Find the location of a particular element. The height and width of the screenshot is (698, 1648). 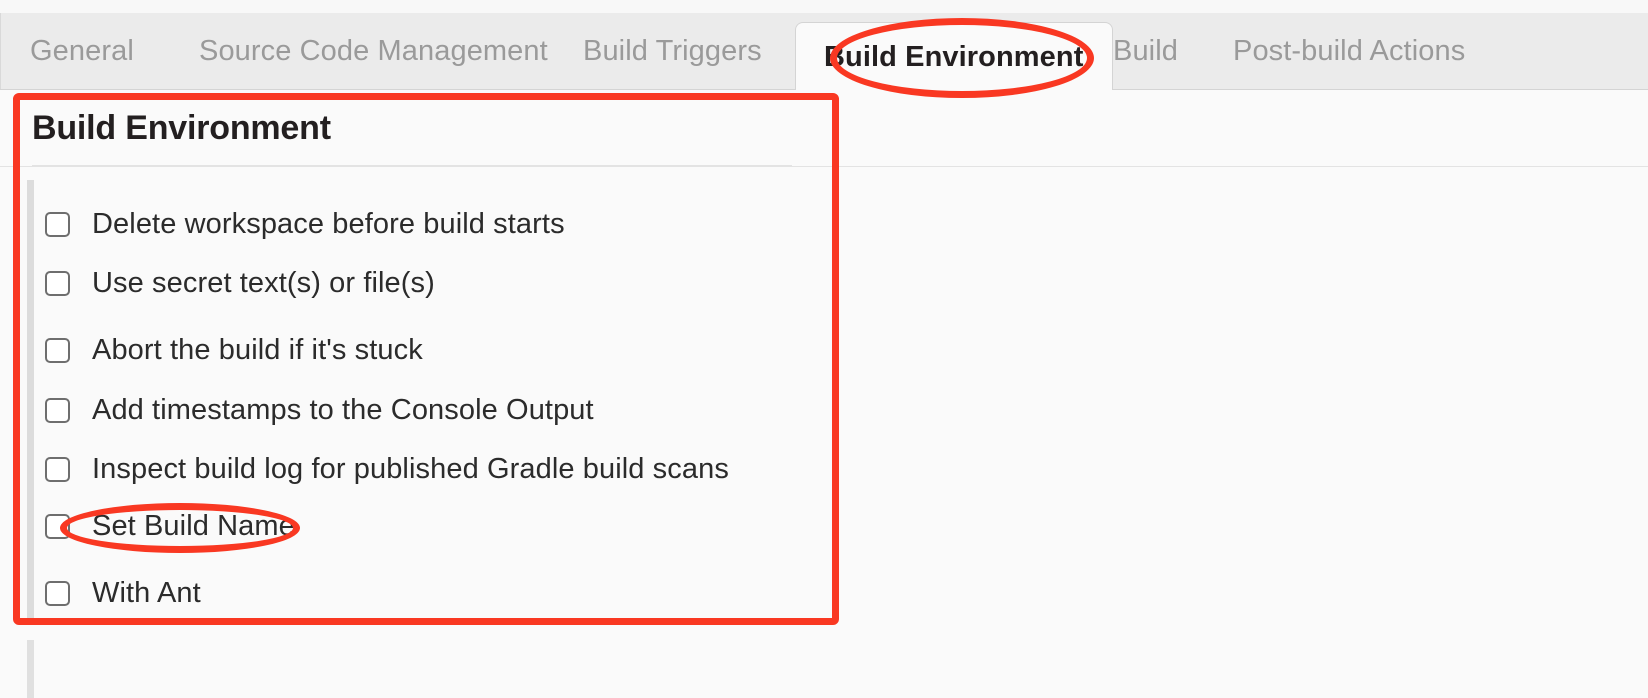

tab-build: Build is located at coordinates (1145, 51).